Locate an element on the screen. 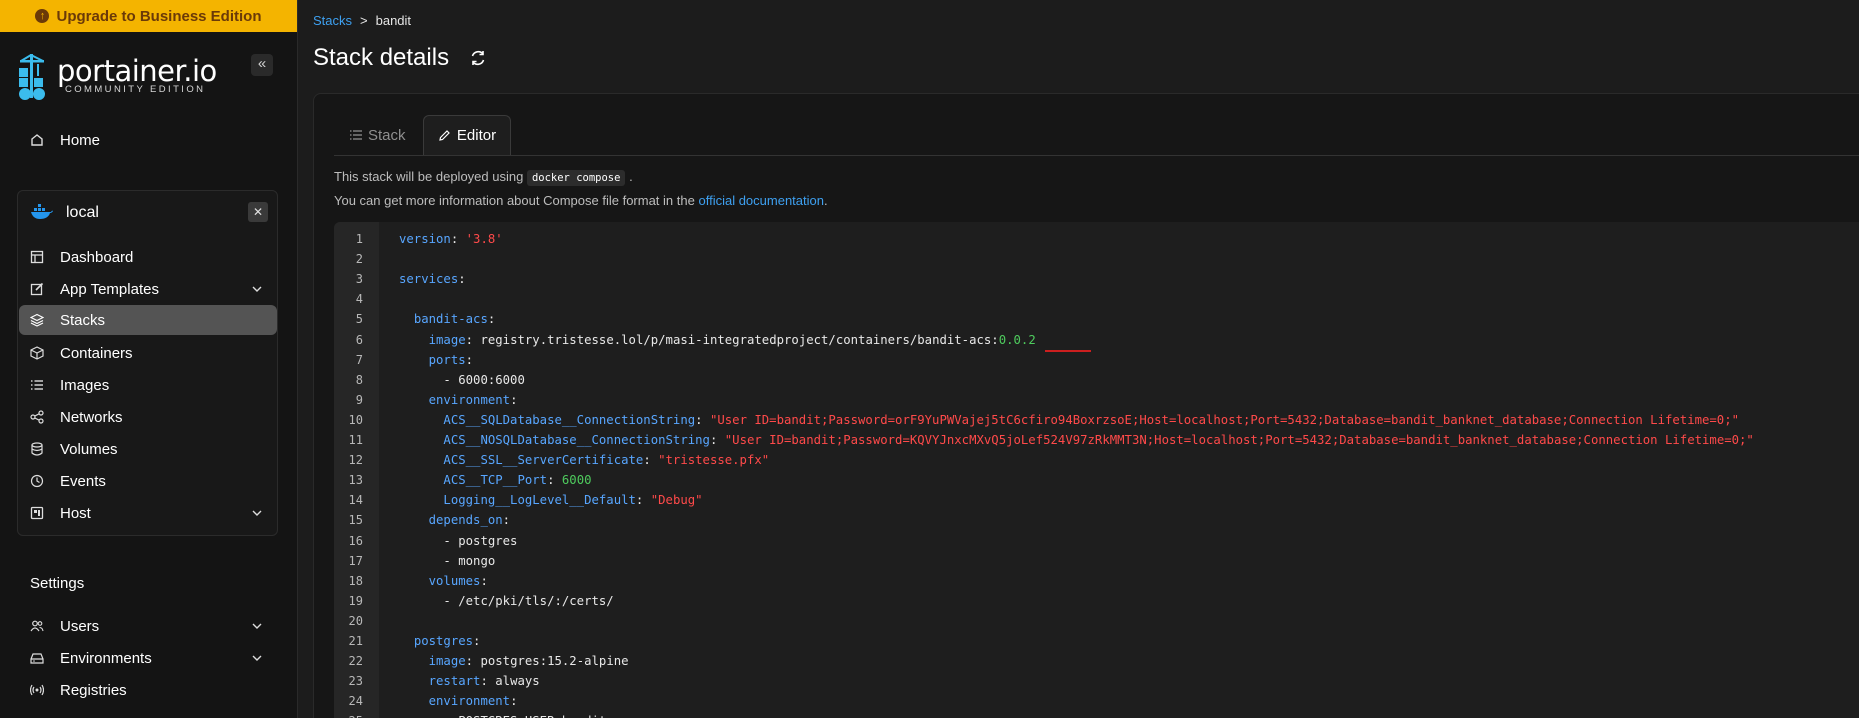 This screenshot has width=1859, height=718. tab-stack: Stack is located at coordinates (378, 135).